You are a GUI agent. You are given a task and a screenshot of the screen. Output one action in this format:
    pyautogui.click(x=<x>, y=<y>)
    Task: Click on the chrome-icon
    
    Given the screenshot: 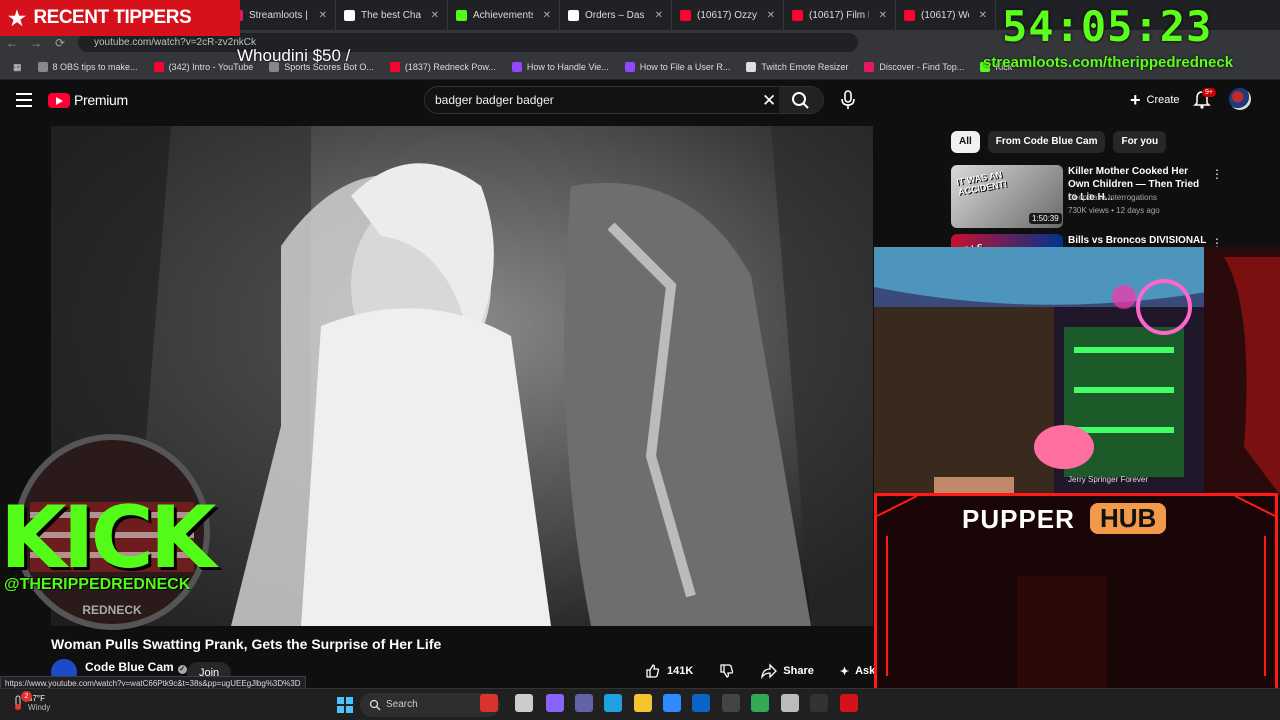 What is the action you would take?
    pyautogui.click(x=760, y=703)
    